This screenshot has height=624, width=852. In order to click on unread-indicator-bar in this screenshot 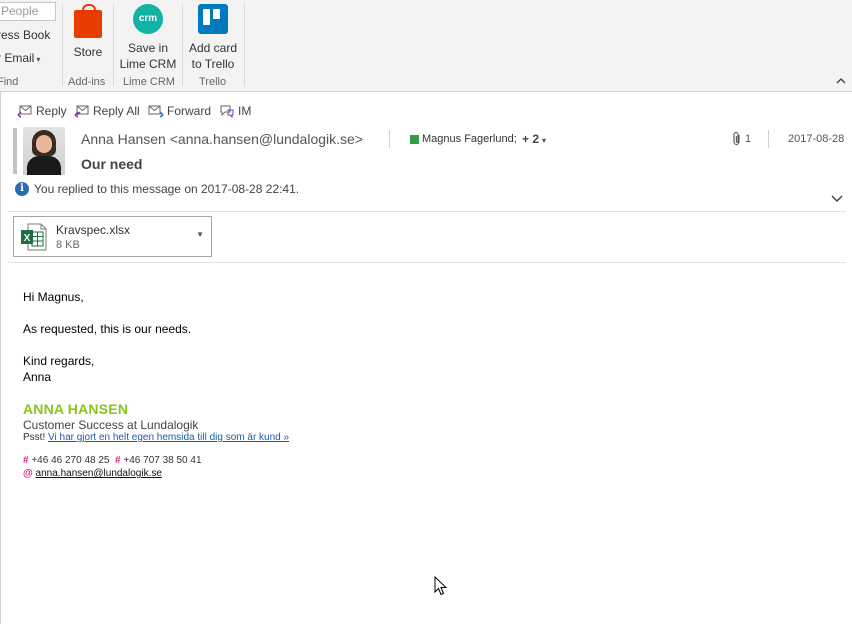, I will do `click(15, 151)`.